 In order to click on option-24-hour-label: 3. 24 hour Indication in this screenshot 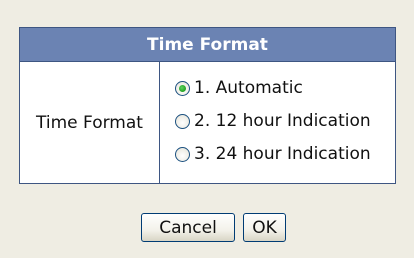, I will do `click(282, 154)`.